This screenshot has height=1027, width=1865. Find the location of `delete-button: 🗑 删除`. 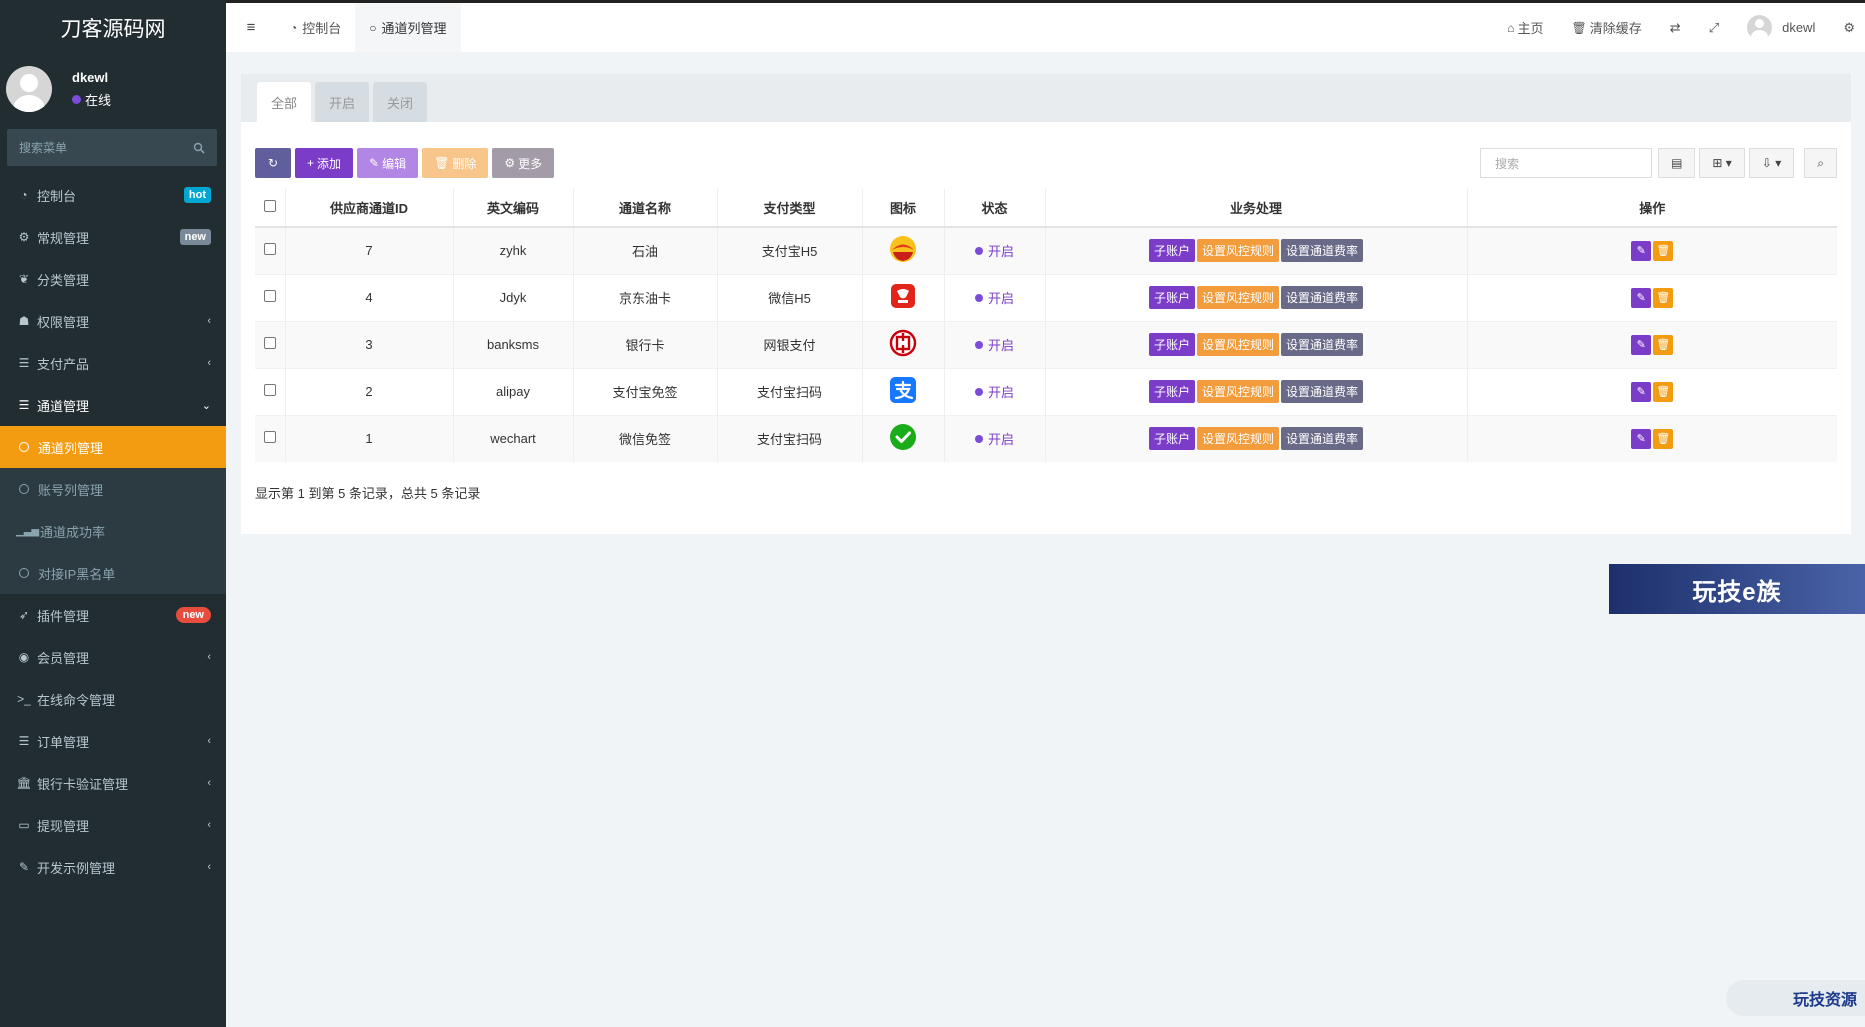

delete-button: 🗑 删除 is located at coordinates (455, 163).